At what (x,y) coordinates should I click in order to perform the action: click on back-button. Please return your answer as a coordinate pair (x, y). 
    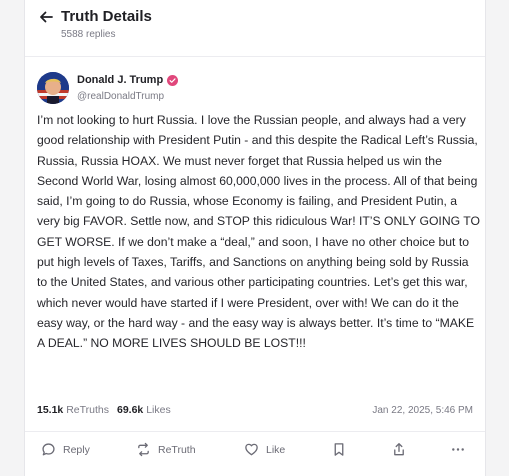
    Looking at the image, I should click on (46, 17).